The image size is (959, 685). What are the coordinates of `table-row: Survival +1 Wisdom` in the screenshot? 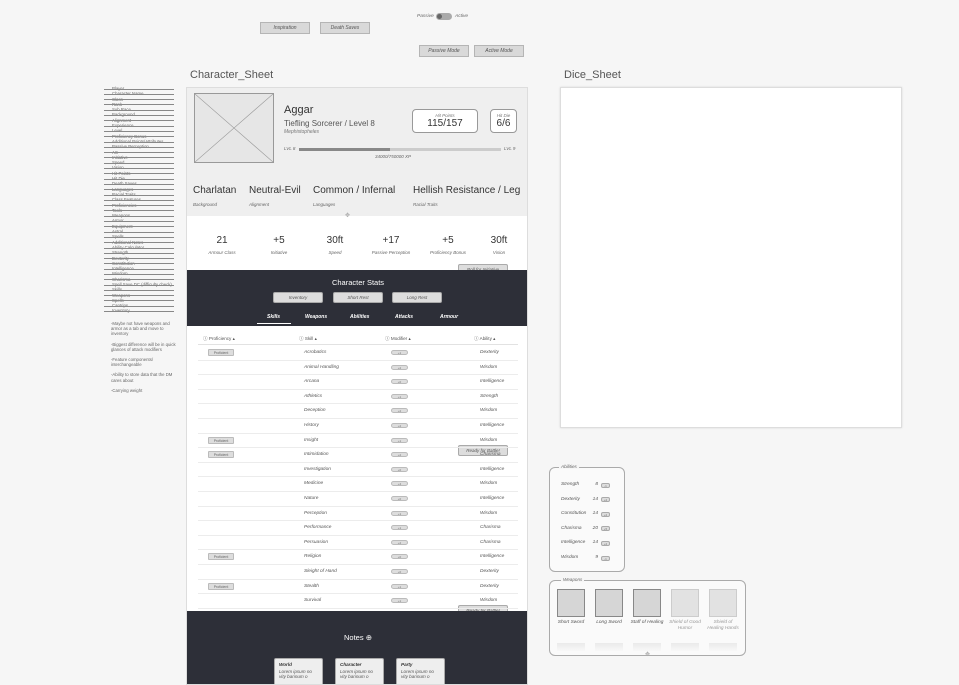 It's located at (358, 601).